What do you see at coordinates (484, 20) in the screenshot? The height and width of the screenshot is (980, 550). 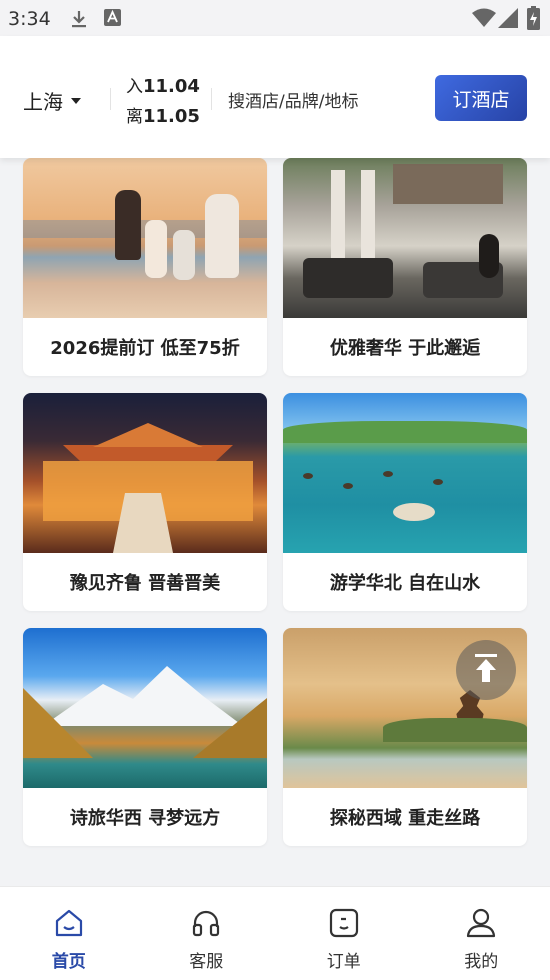 I see `wifi-icon` at bounding box center [484, 20].